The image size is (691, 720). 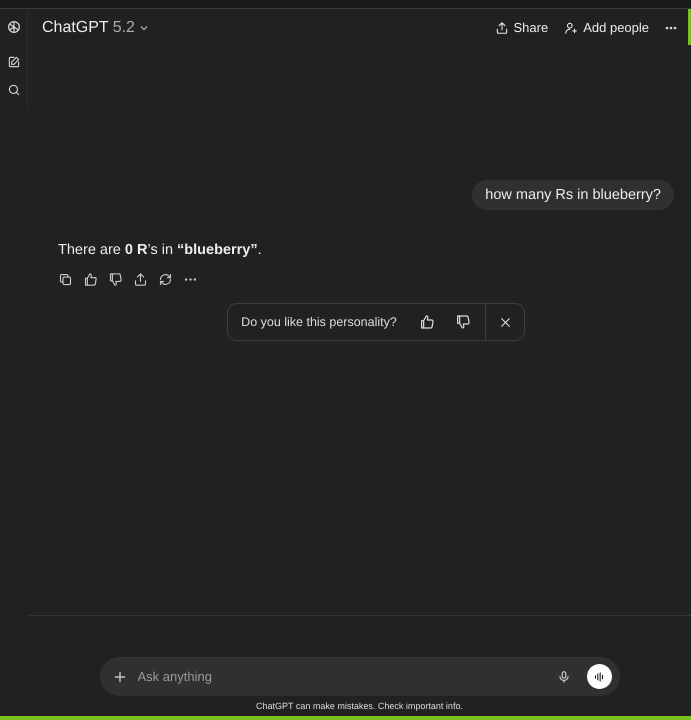 I want to click on voice-mode-button, so click(x=599, y=676).